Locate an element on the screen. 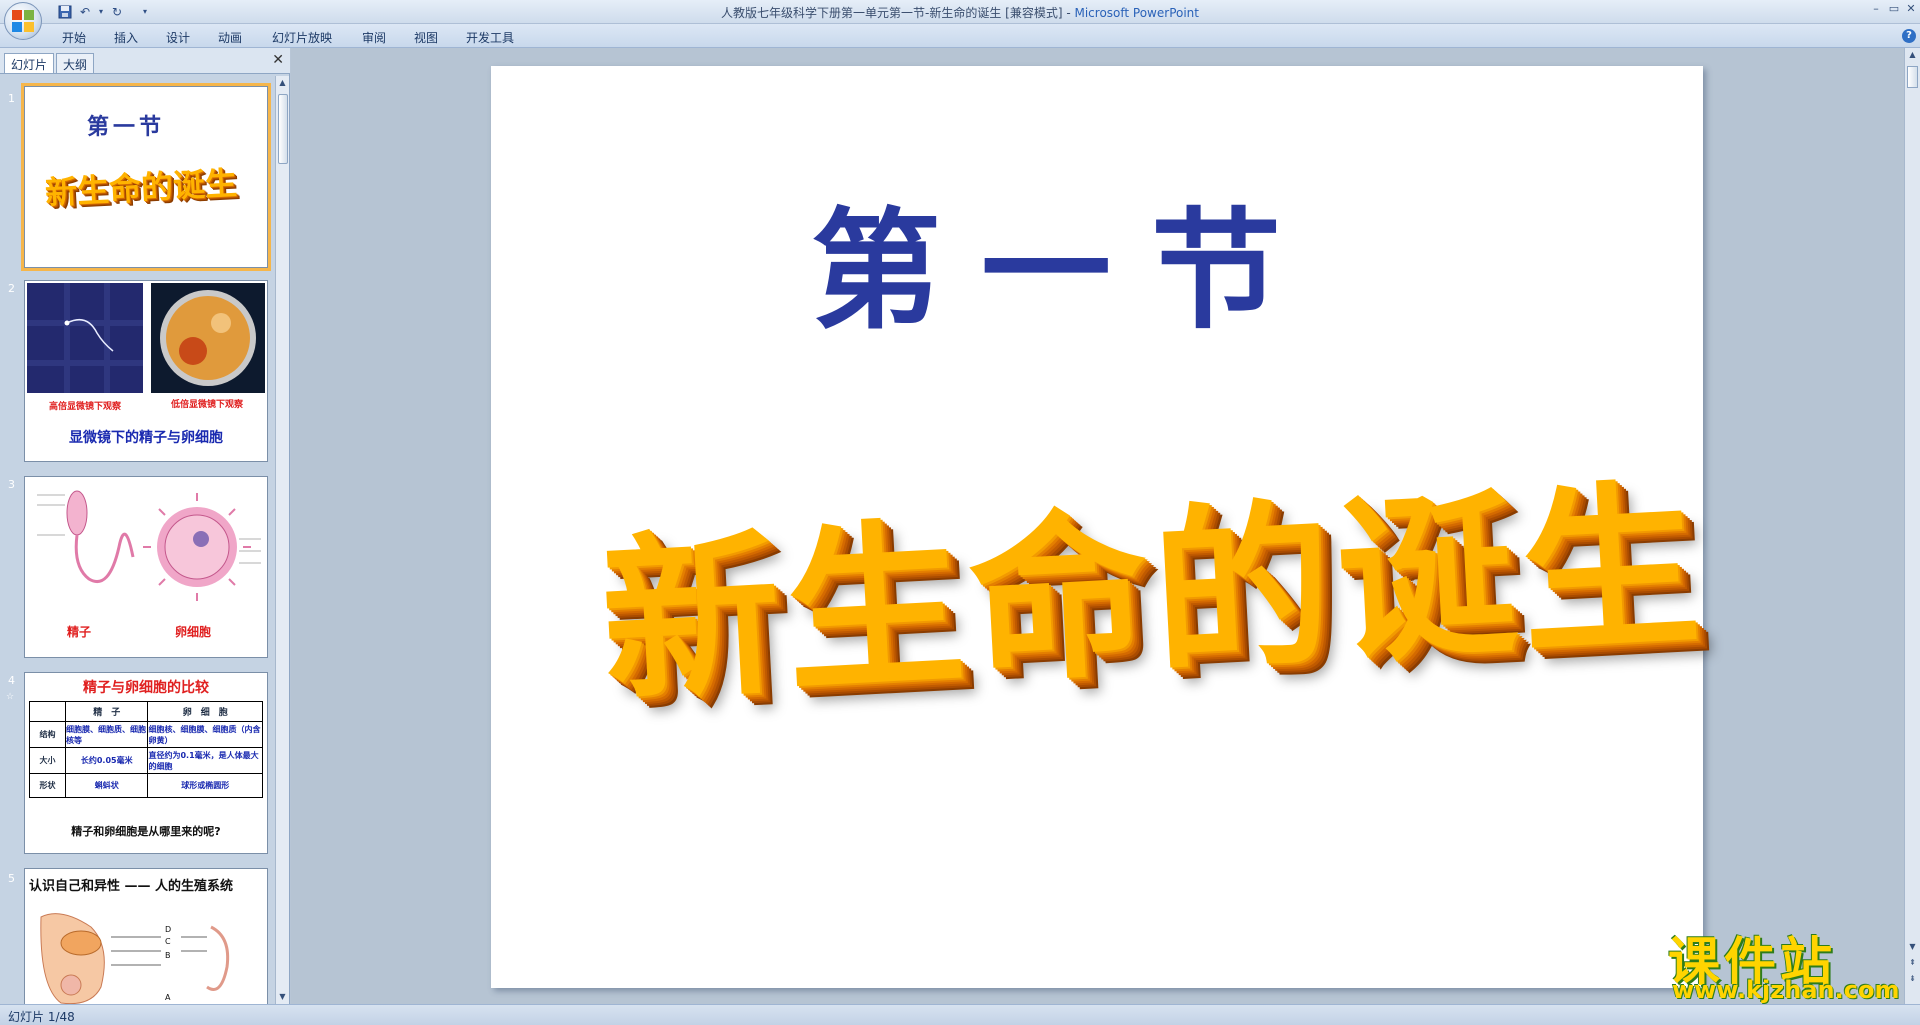  table-header is located at coordinates (47, 711).